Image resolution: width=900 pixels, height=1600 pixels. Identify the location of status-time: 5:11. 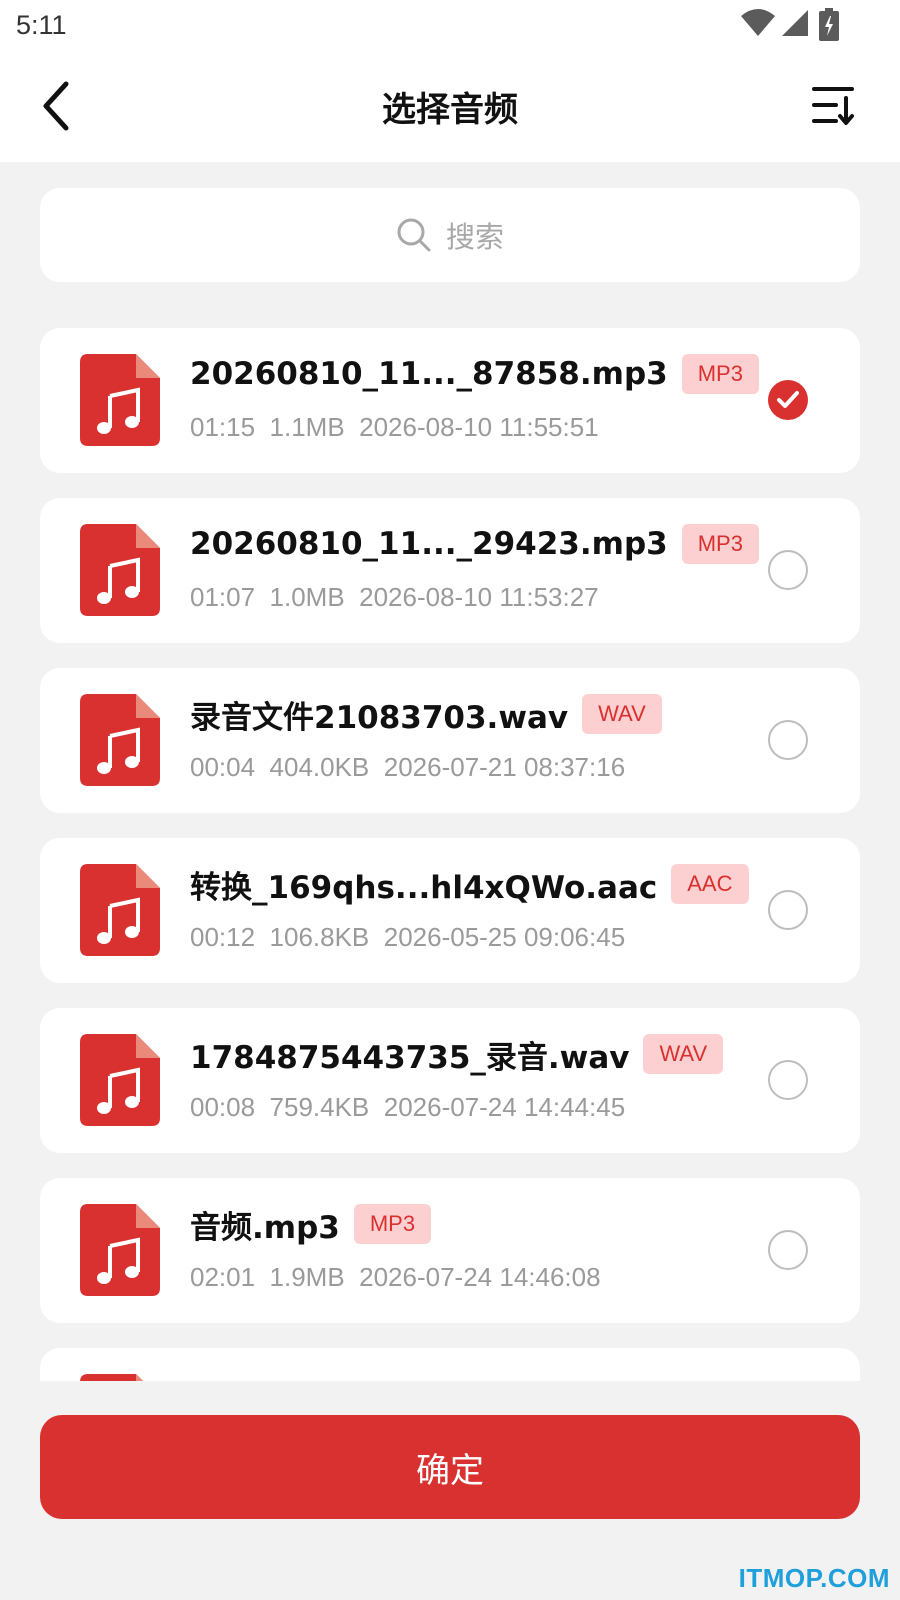
(41, 25).